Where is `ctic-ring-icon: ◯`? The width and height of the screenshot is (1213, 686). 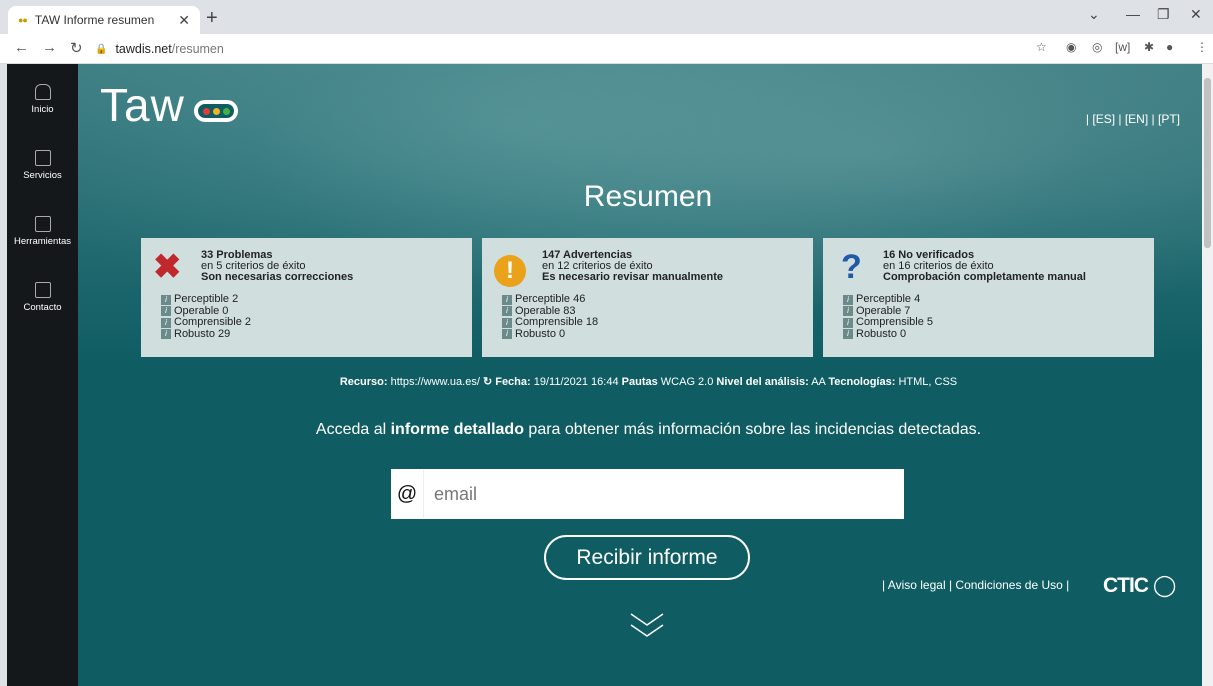
ctic-ring-icon: ◯ is located at coordinates (1164, 585).